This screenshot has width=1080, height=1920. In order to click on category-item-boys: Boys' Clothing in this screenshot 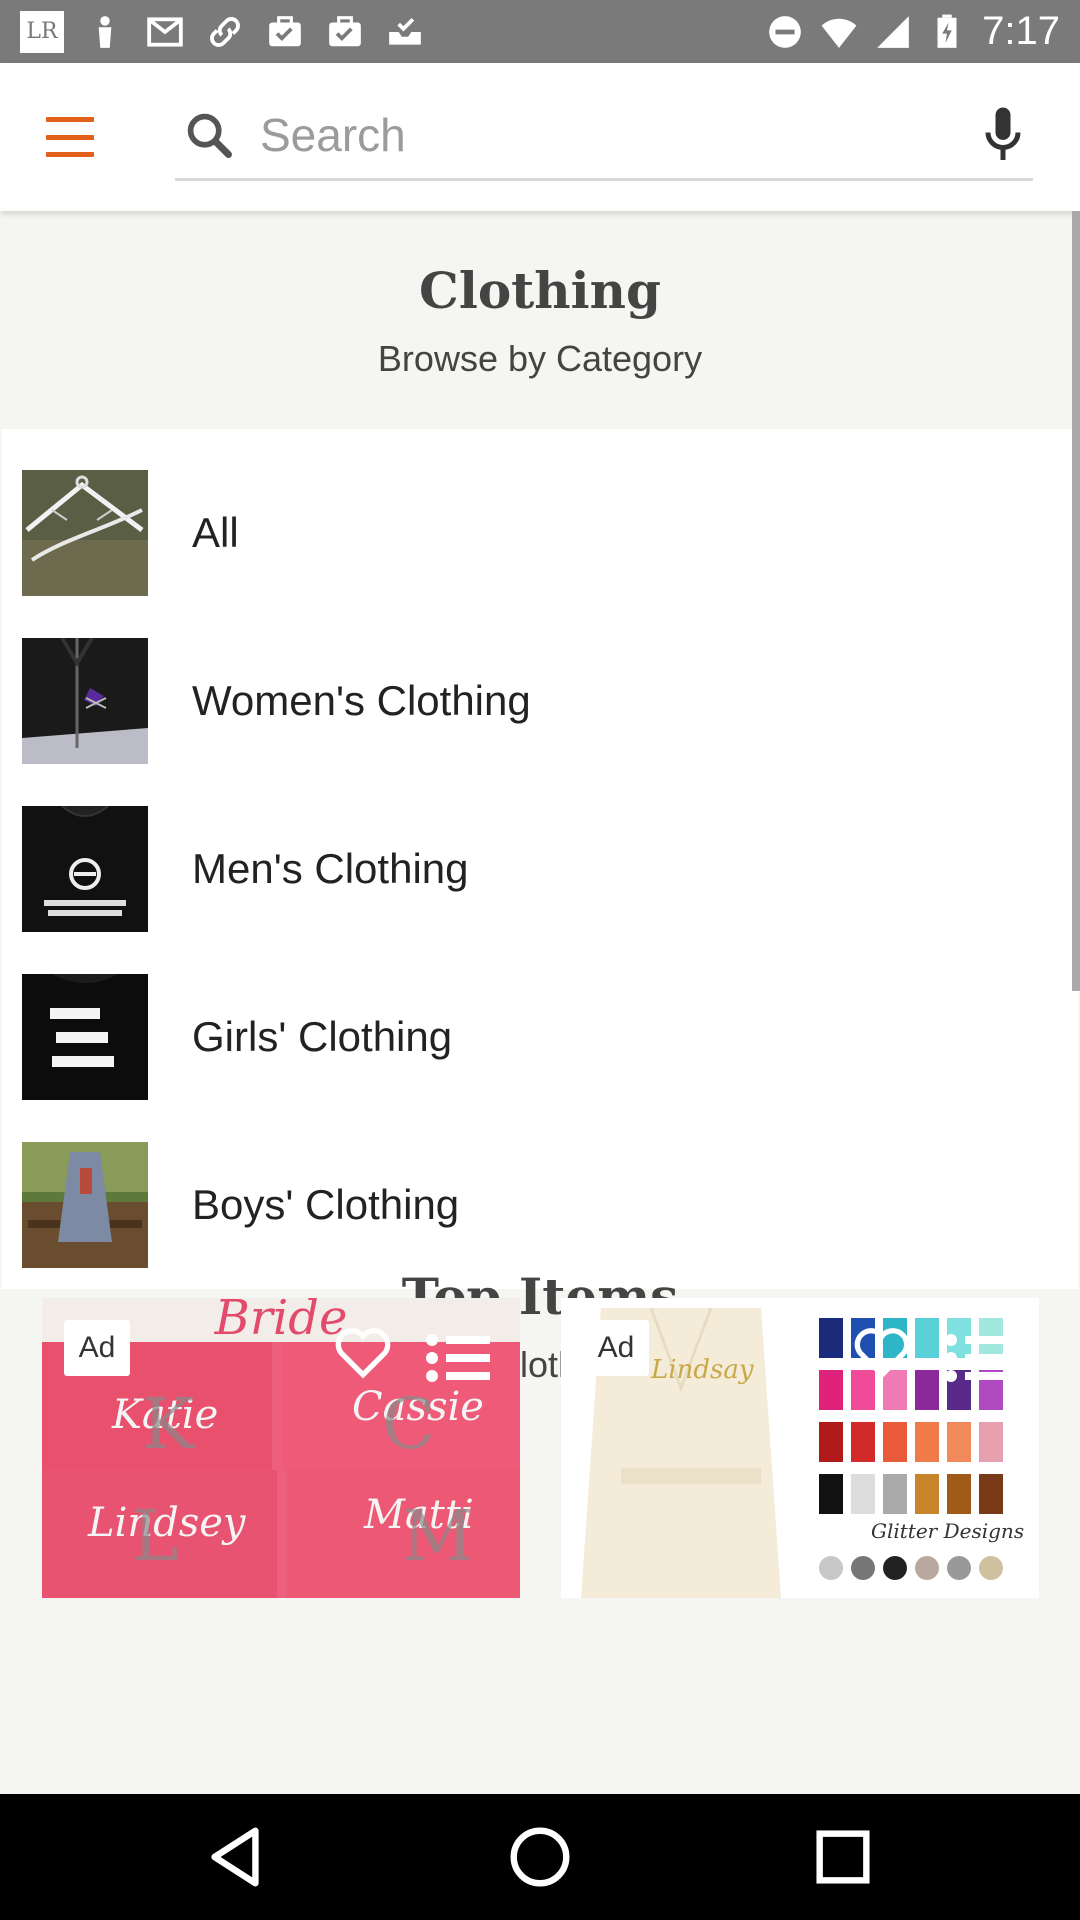, I will do `click(540, 1205)`.